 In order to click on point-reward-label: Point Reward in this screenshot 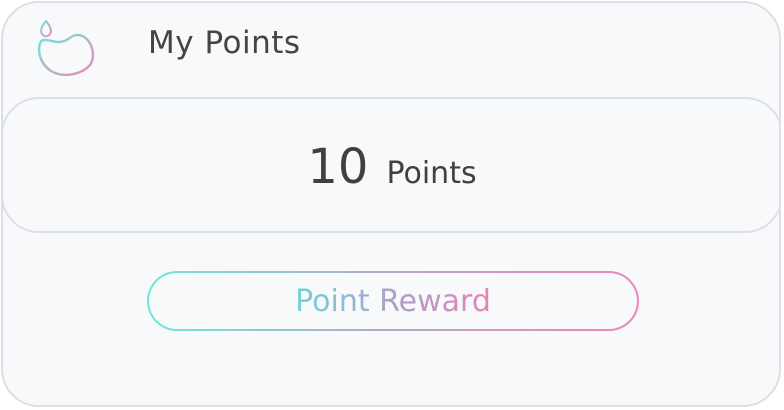, I will do `click(393, 301)`.